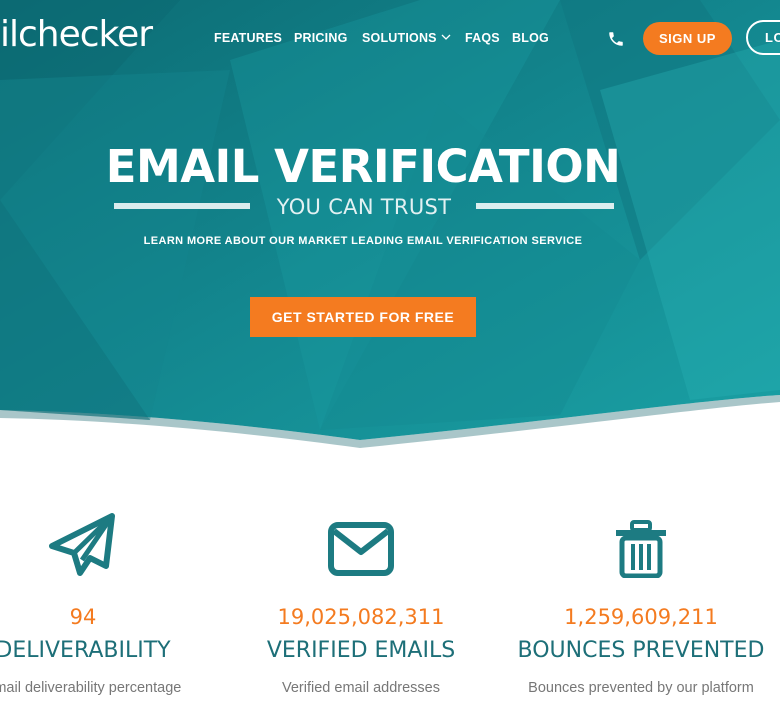  What do you see at coordinates (641, 617) in the screenshot?
I see `stat-value: 1,259,609,211` at bounding box center [641, 617].